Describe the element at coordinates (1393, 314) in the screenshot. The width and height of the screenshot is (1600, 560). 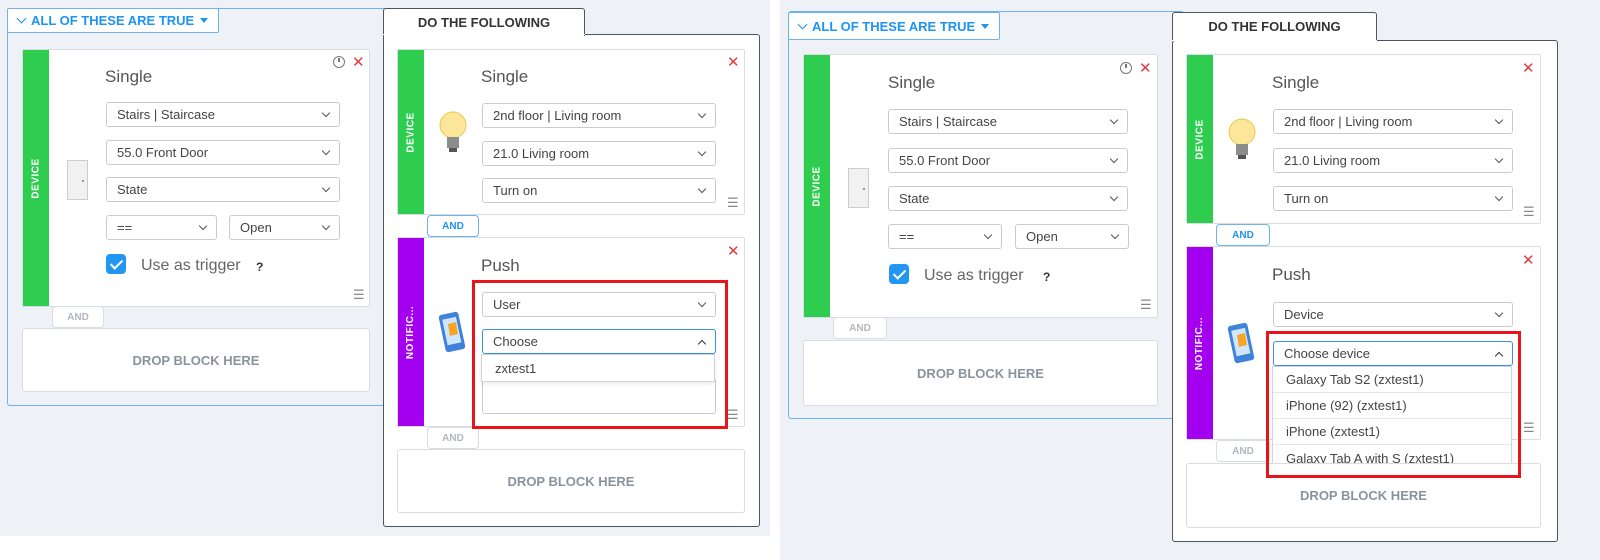
I see `recipient-type-select: Device` at that location.